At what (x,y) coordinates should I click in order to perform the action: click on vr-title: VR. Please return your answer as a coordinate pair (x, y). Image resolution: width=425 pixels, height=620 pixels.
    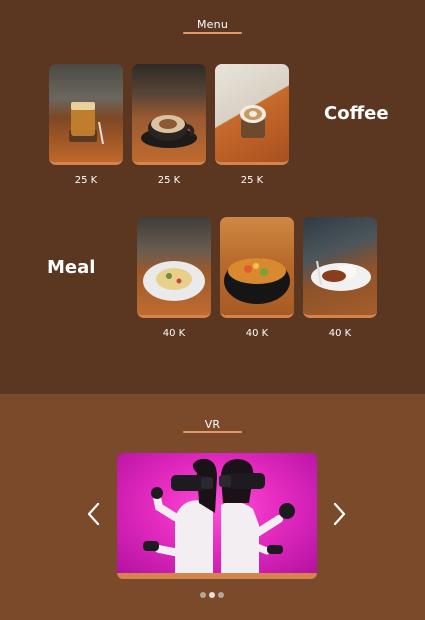
    Looking at the image, I should click on (212, 424).